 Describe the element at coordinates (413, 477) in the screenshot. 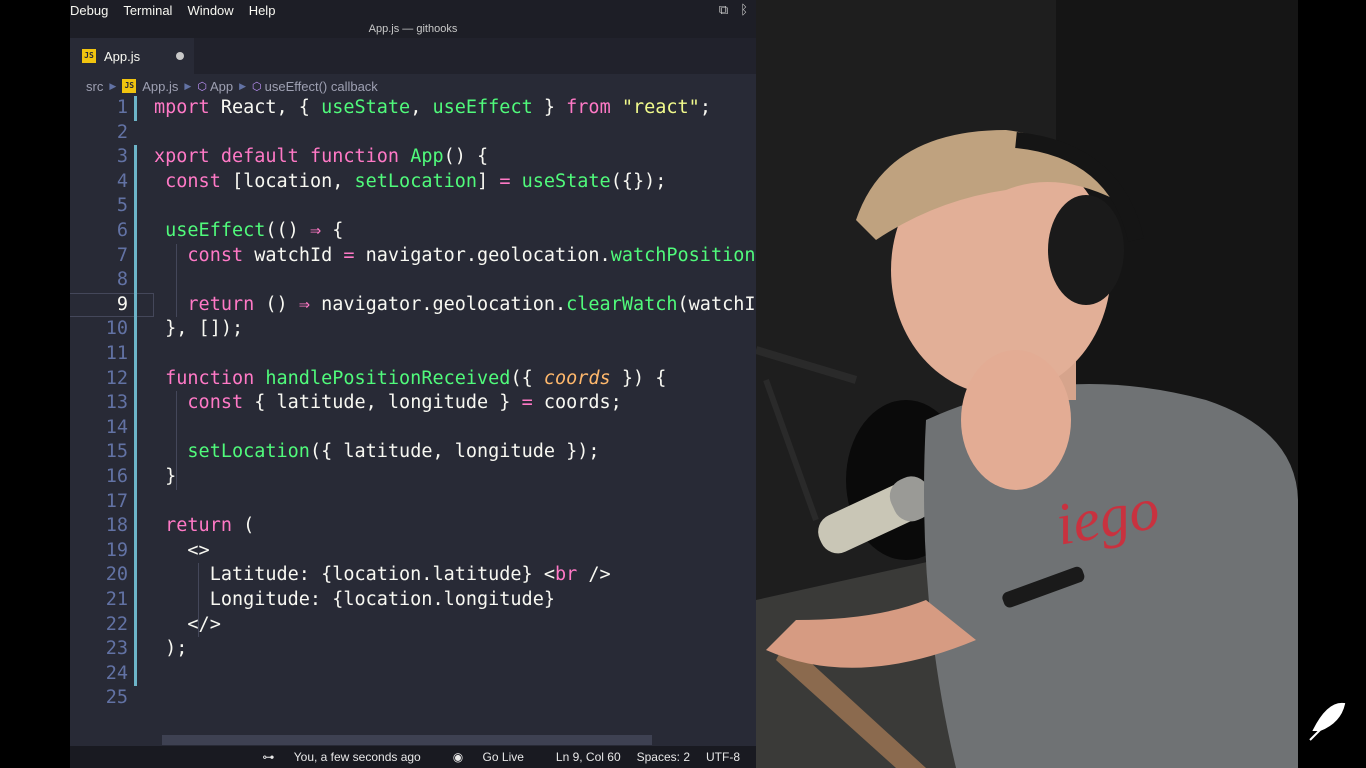

I see `code-line: 16 }` at that location.